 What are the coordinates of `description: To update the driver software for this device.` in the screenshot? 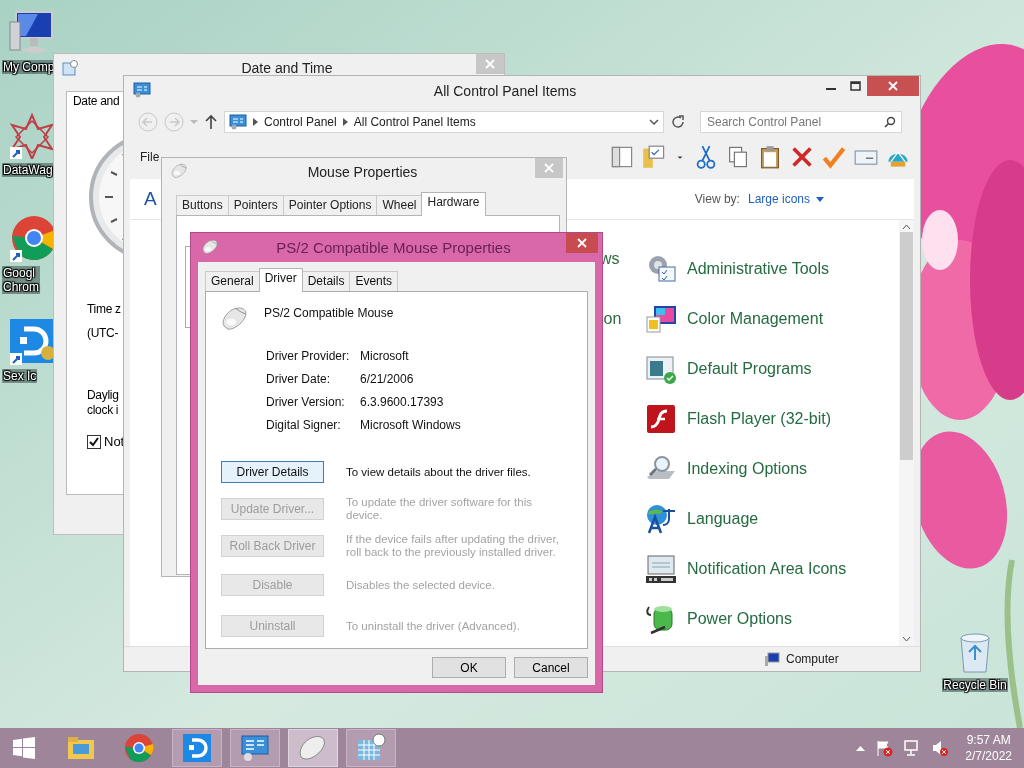 It's located at (439, 509).